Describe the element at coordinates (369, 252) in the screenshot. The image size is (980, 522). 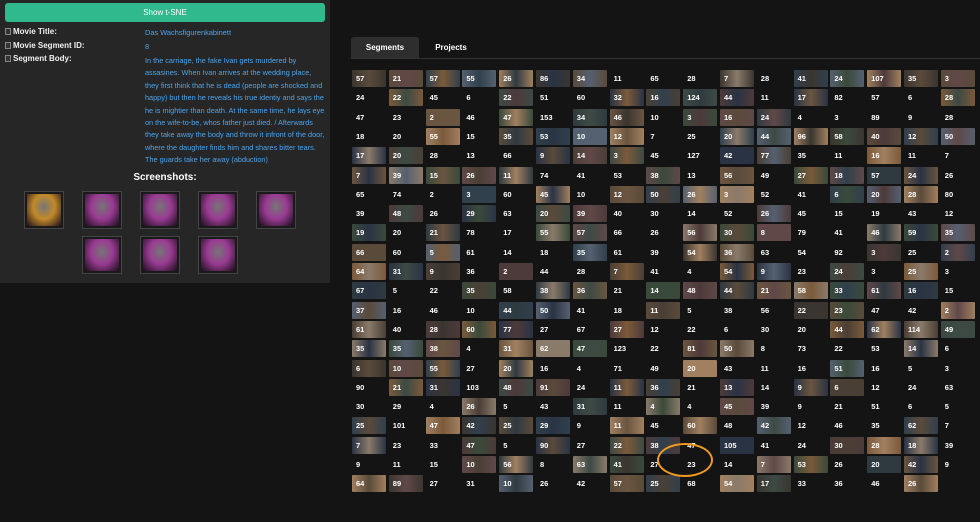
I see `segment-item: 66` at that location.